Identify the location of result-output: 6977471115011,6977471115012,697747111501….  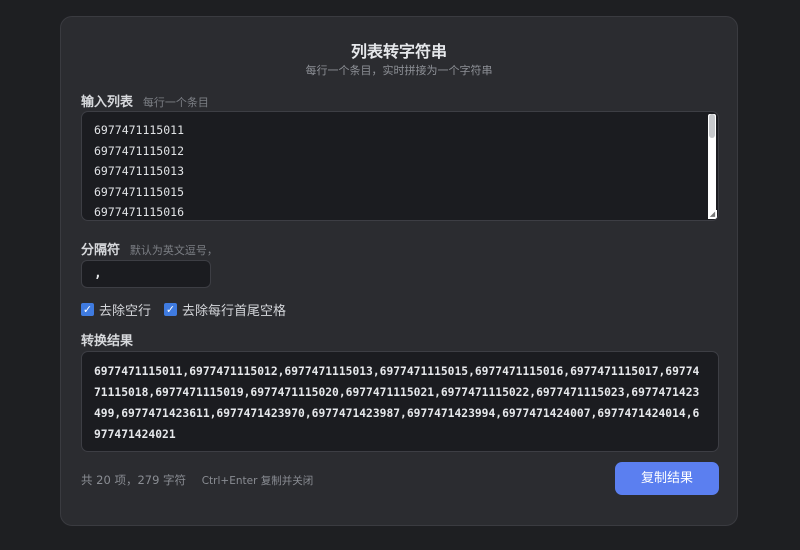
(400, 401).